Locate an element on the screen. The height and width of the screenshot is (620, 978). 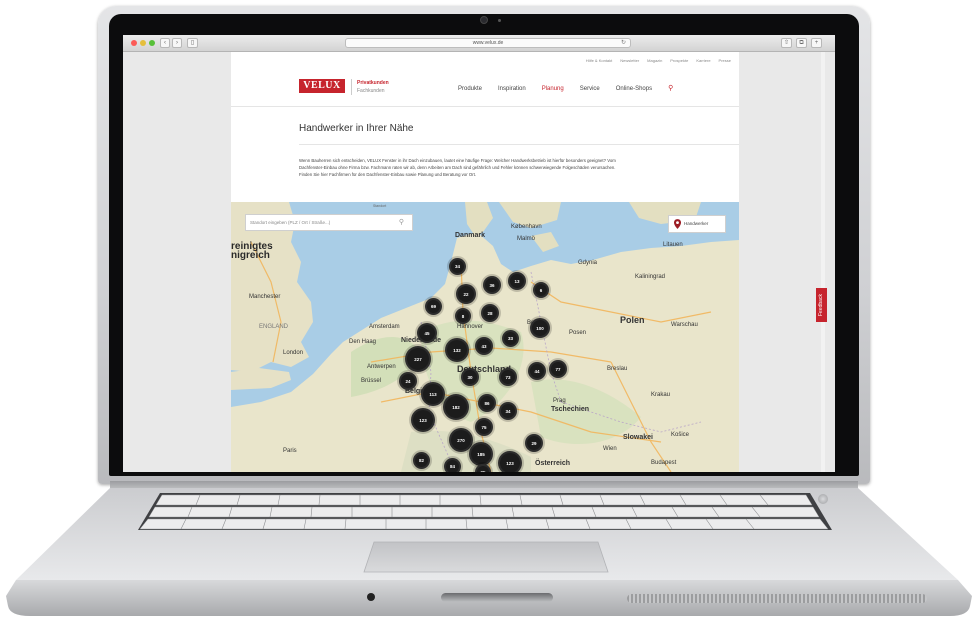
power-button is located at coordinates (823, 499).